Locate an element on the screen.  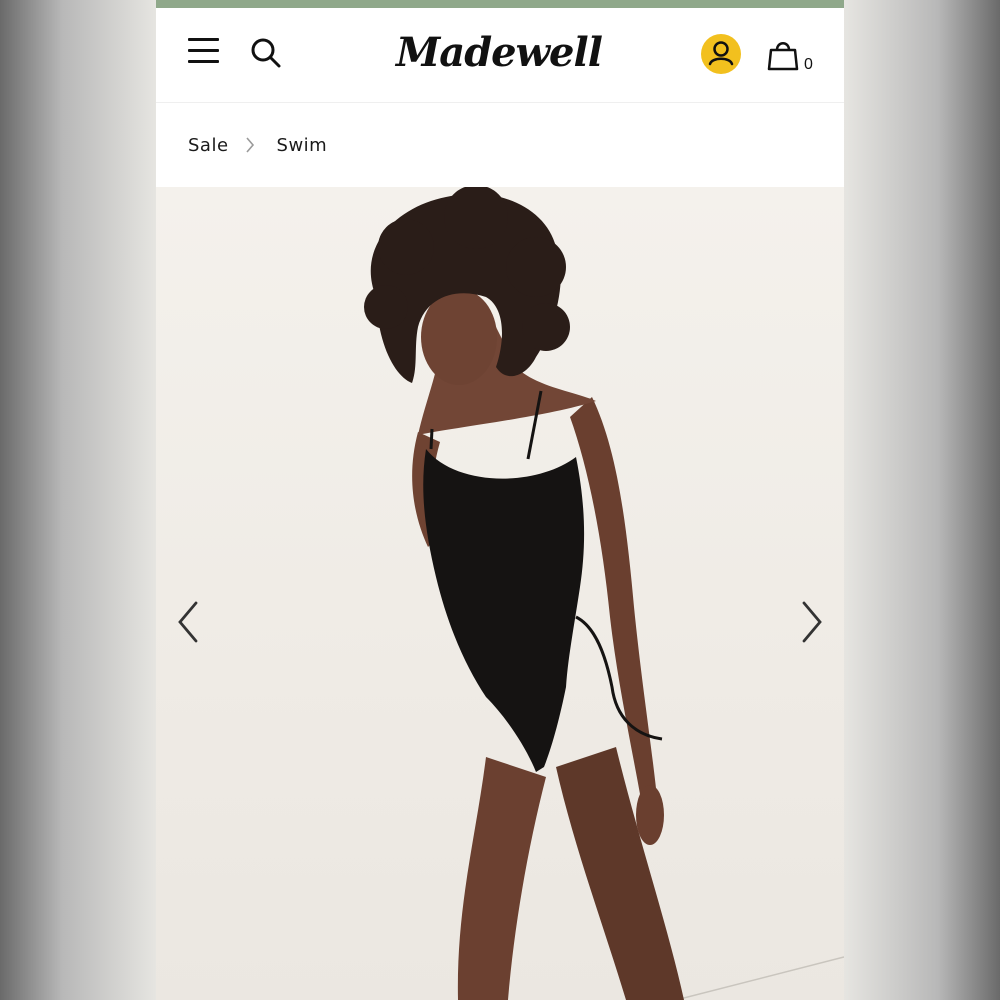
cart-button is located at coordinates (783, 55).